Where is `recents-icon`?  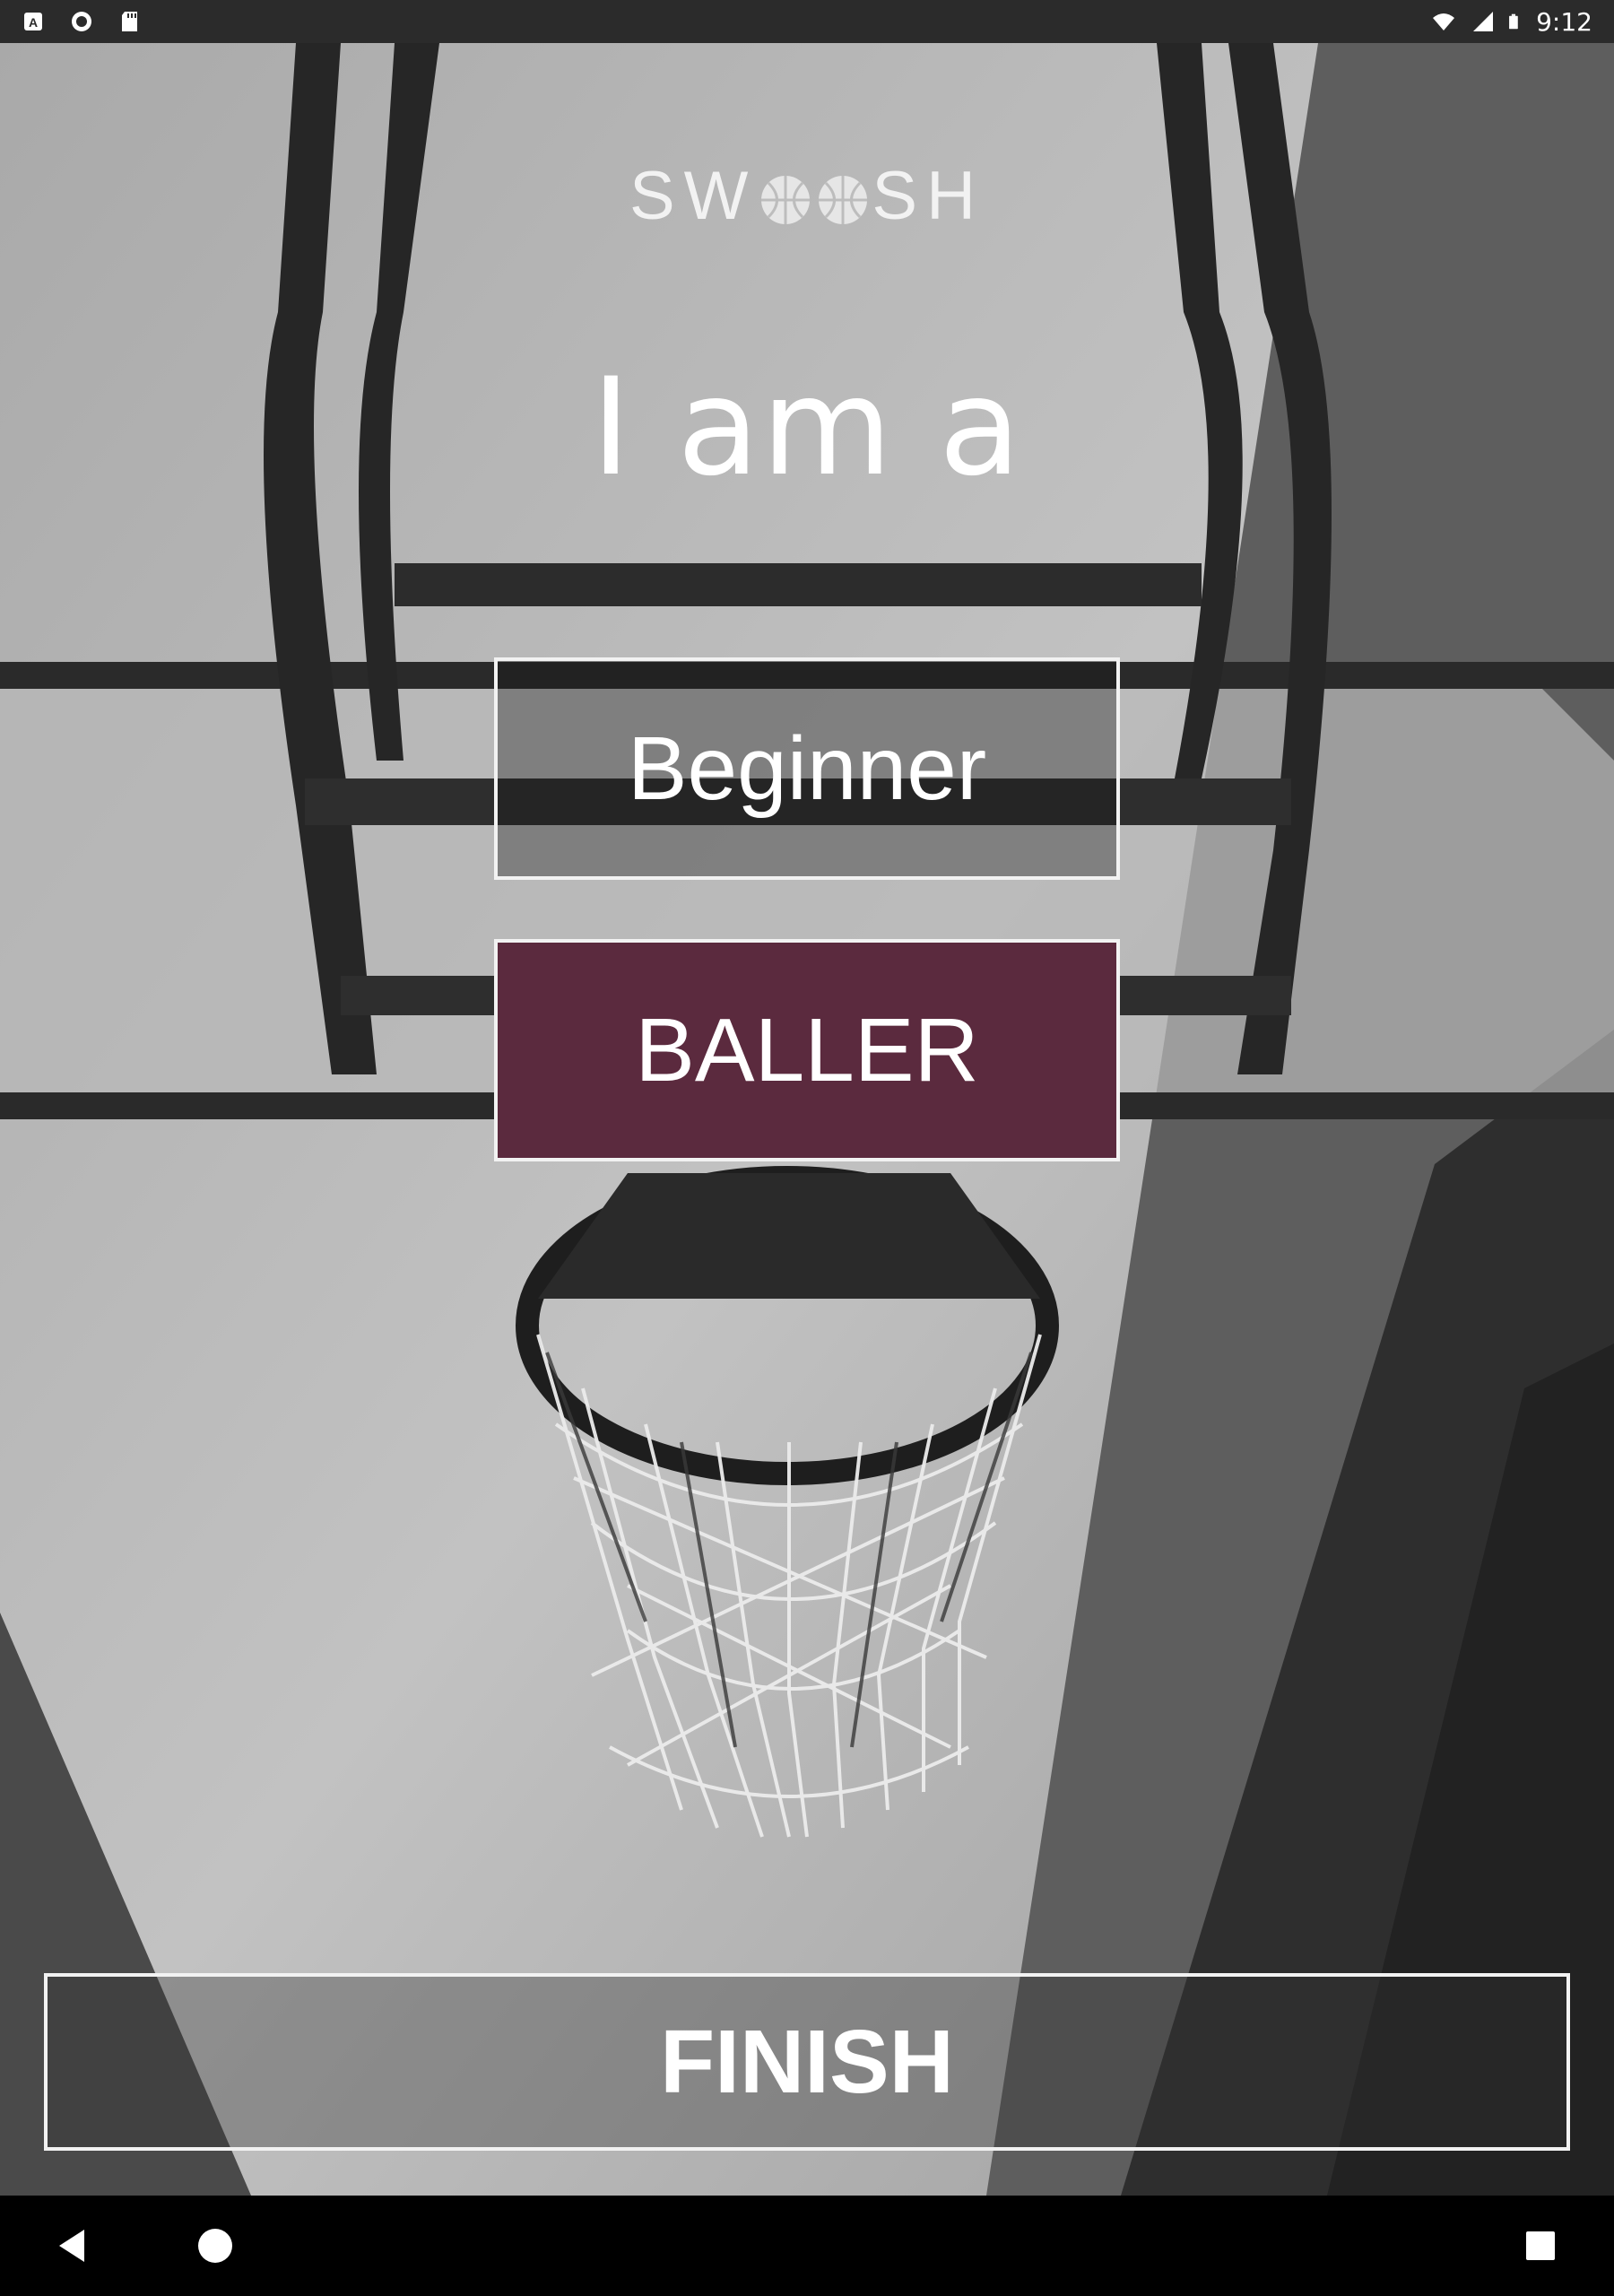
recents-icon is located at coordinates (1540, 2246).